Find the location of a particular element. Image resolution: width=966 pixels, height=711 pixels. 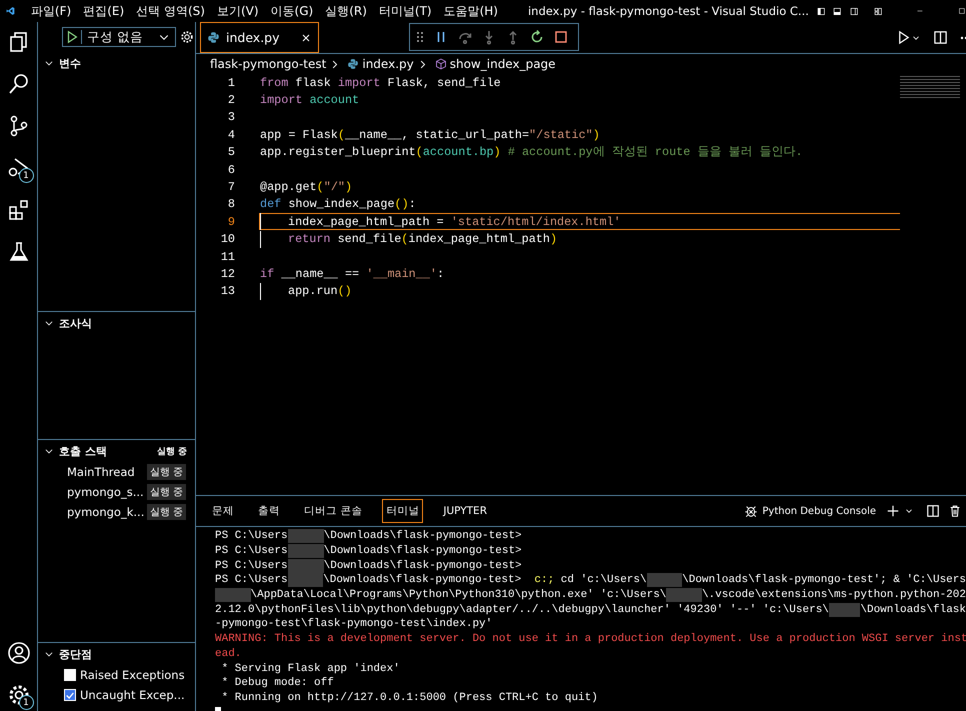

code-line: if __name__ == '__main__': is located at coordinates (352, 273).